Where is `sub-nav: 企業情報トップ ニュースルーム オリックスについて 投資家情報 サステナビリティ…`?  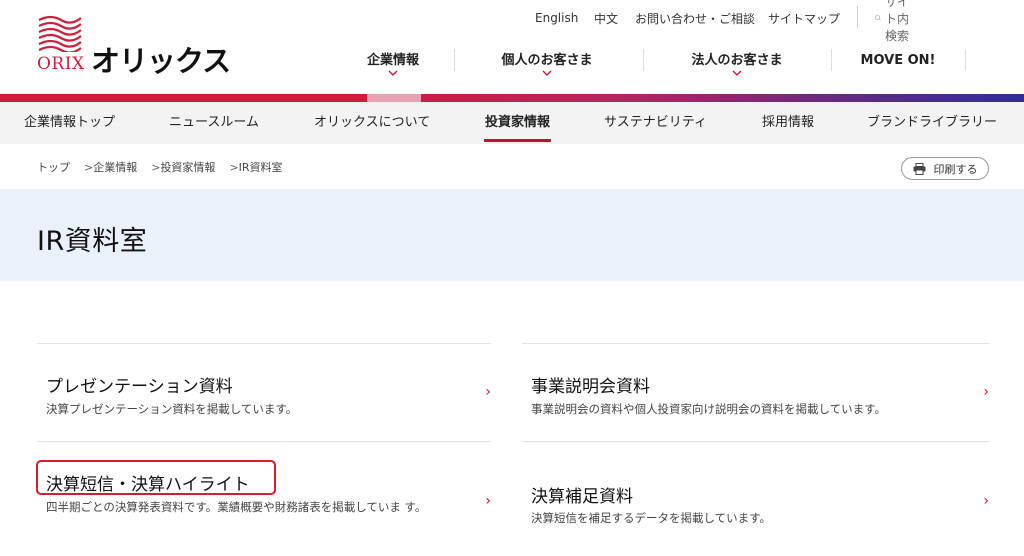 sub-nav: 企業情報トップ ニュースルーム オリックスについて 投資家情報 サステナビリティ… is located at coordinates (512, 123).